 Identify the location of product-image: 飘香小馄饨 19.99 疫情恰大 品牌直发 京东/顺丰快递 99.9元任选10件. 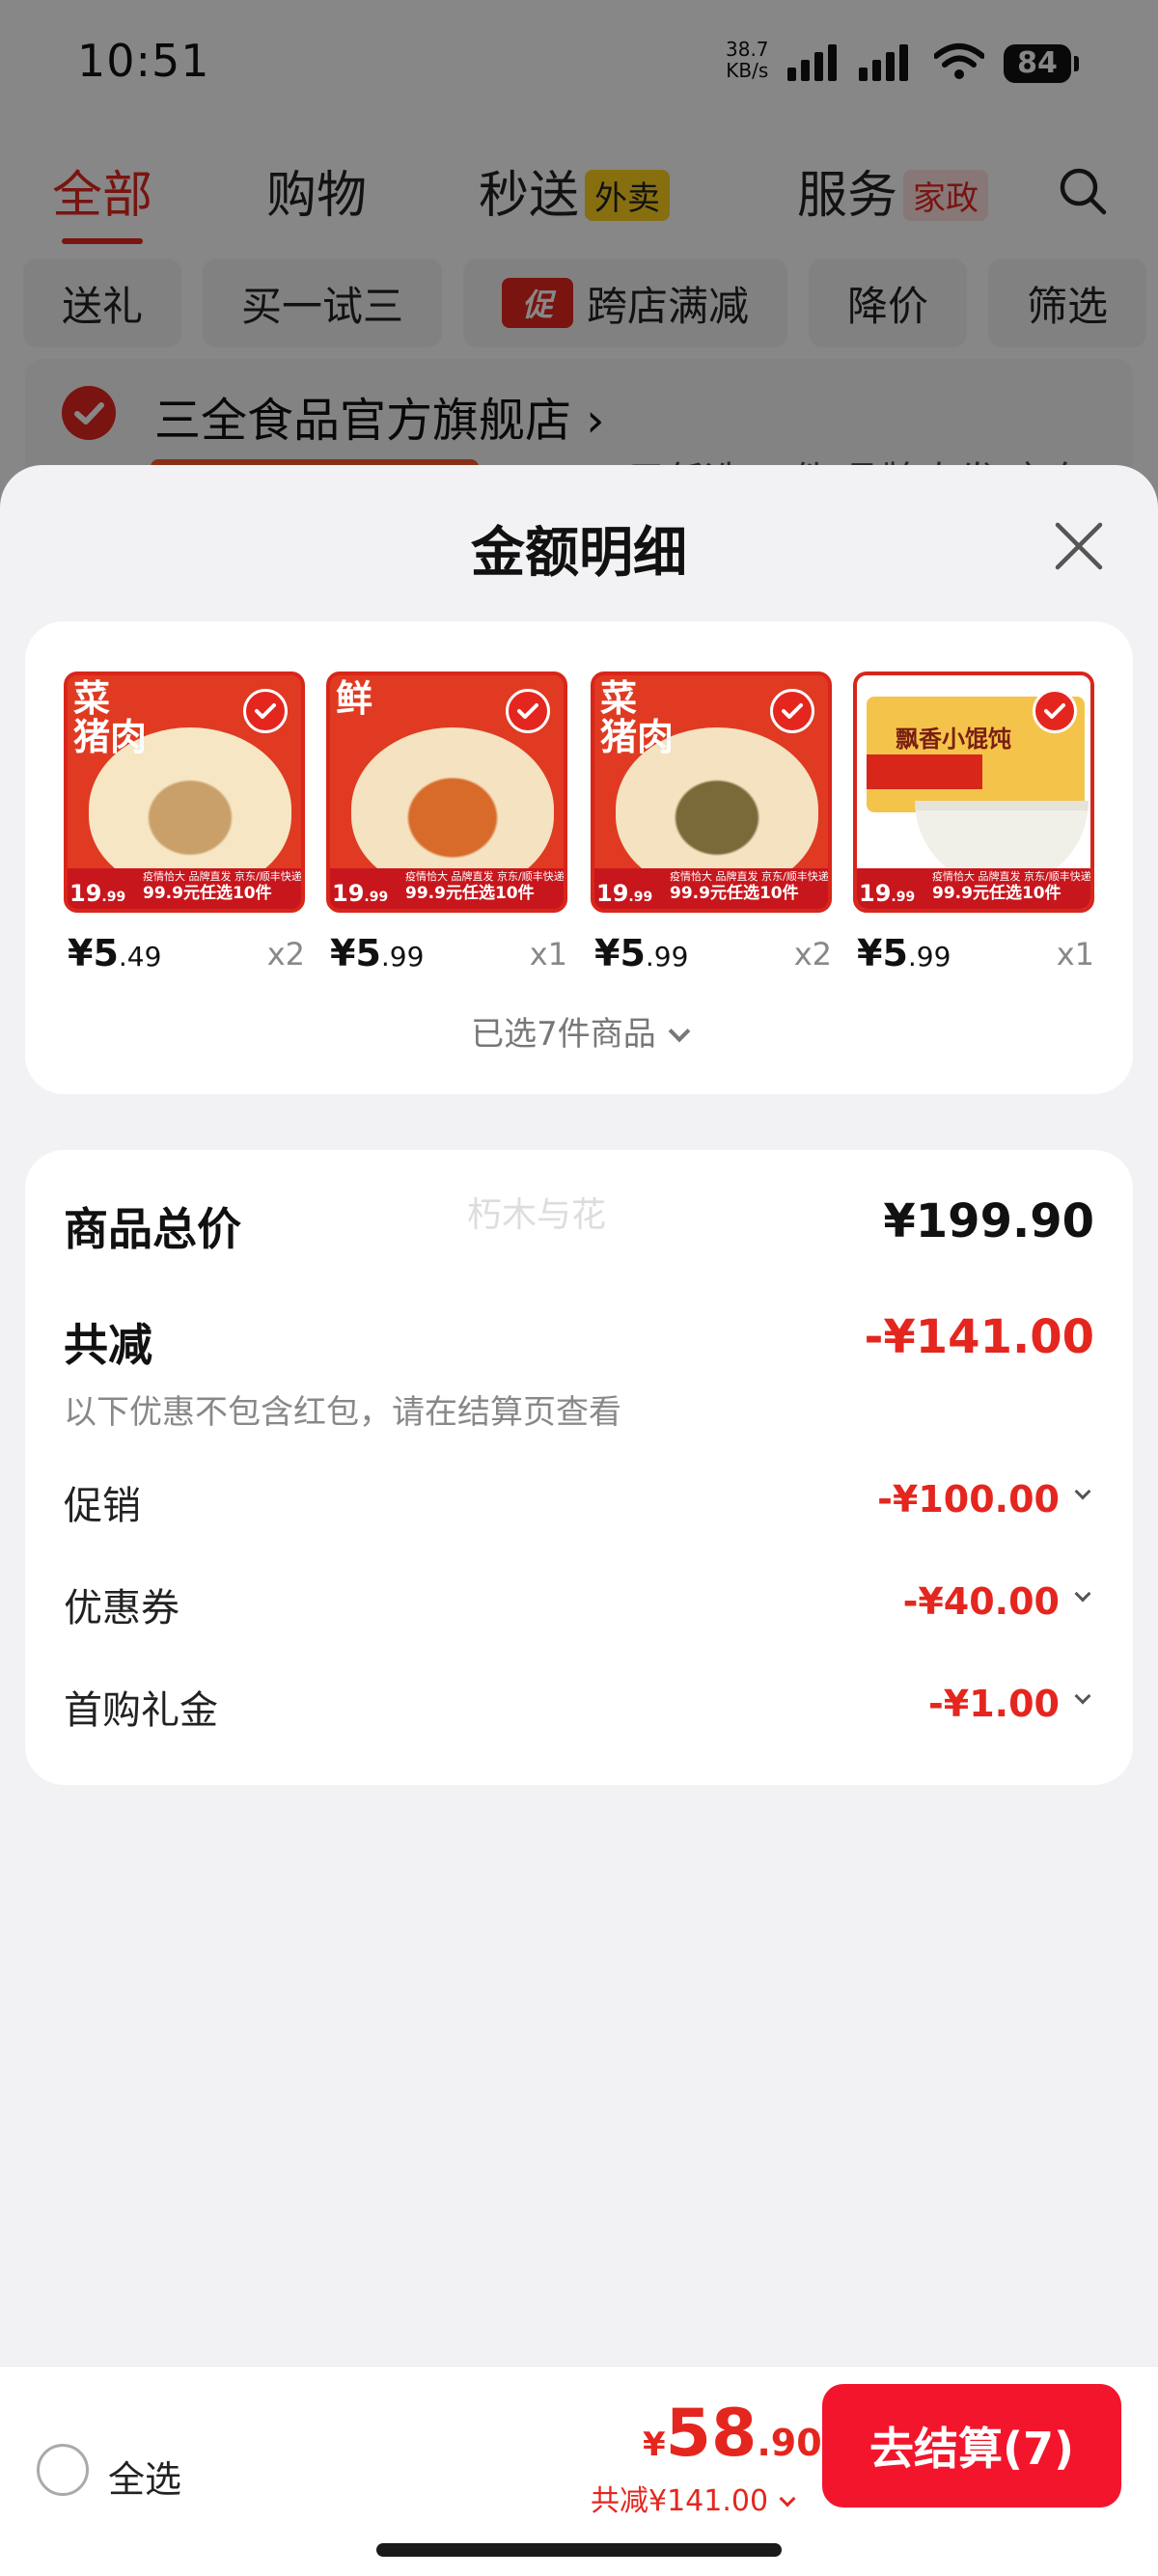
(973, 792).